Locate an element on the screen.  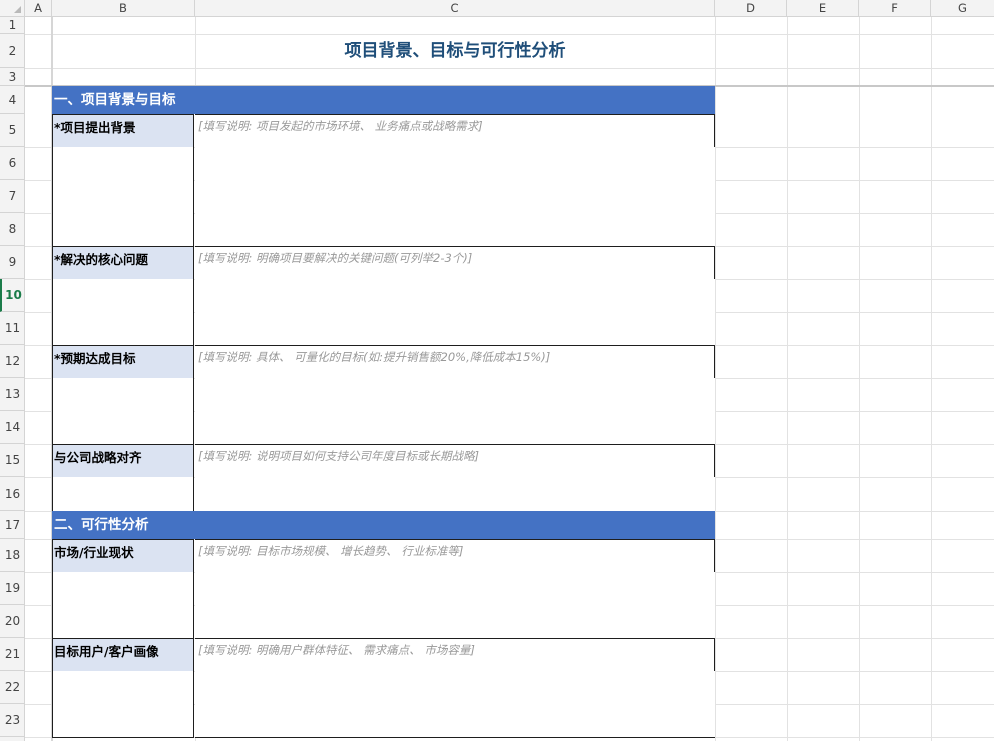
row-header-11: 11 is located at coordinates (12, 328).